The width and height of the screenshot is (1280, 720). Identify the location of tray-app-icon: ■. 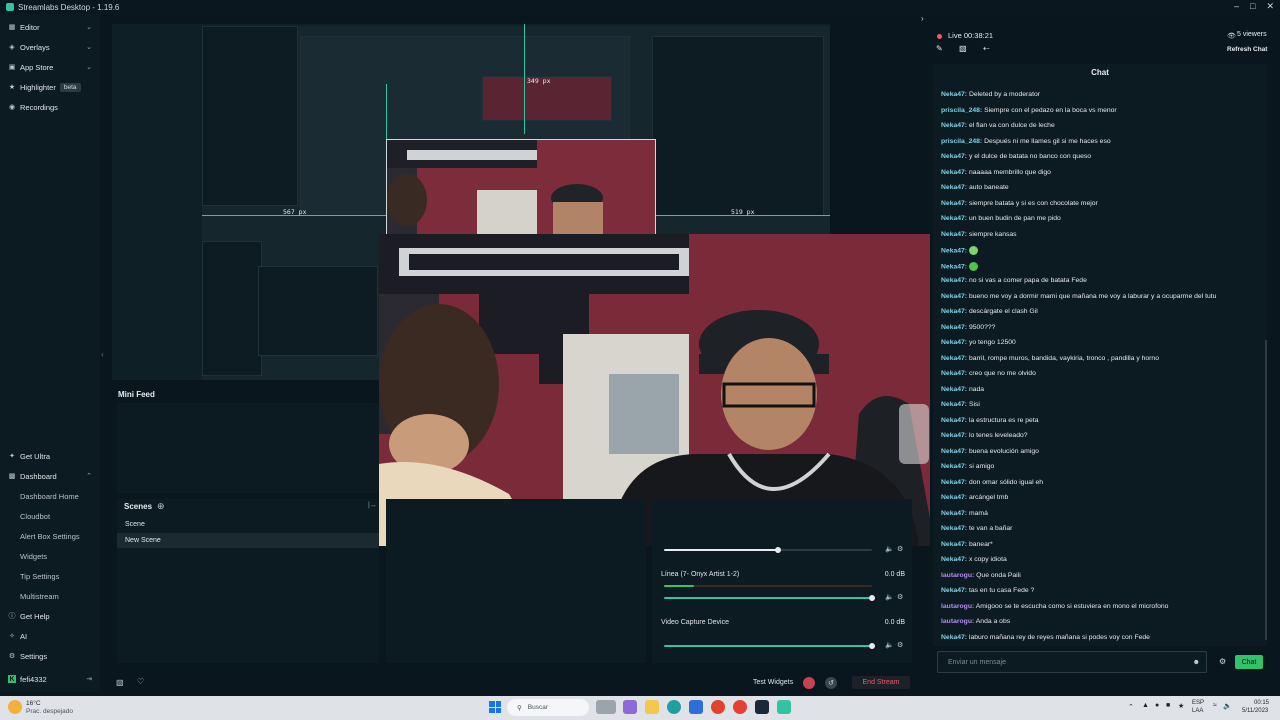
(1168, 705).